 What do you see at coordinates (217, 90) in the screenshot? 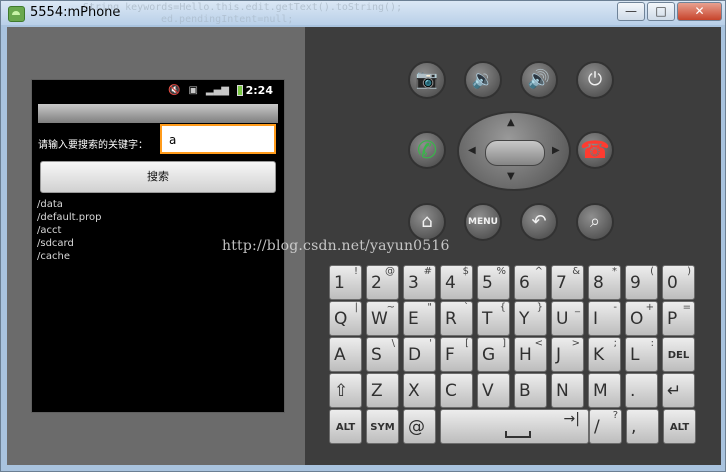
I see `signal-icon: ▂▄▆` at bounding box center [217, 90].